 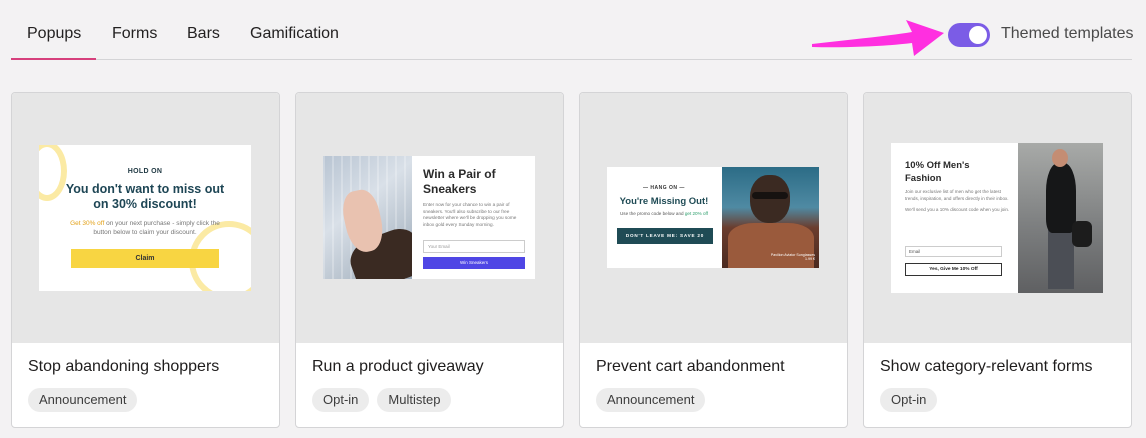 What do you see at coordinates (203, 35) in the screenshot?
I see `tab-bars: Bars` at bounding box center [203, 35].